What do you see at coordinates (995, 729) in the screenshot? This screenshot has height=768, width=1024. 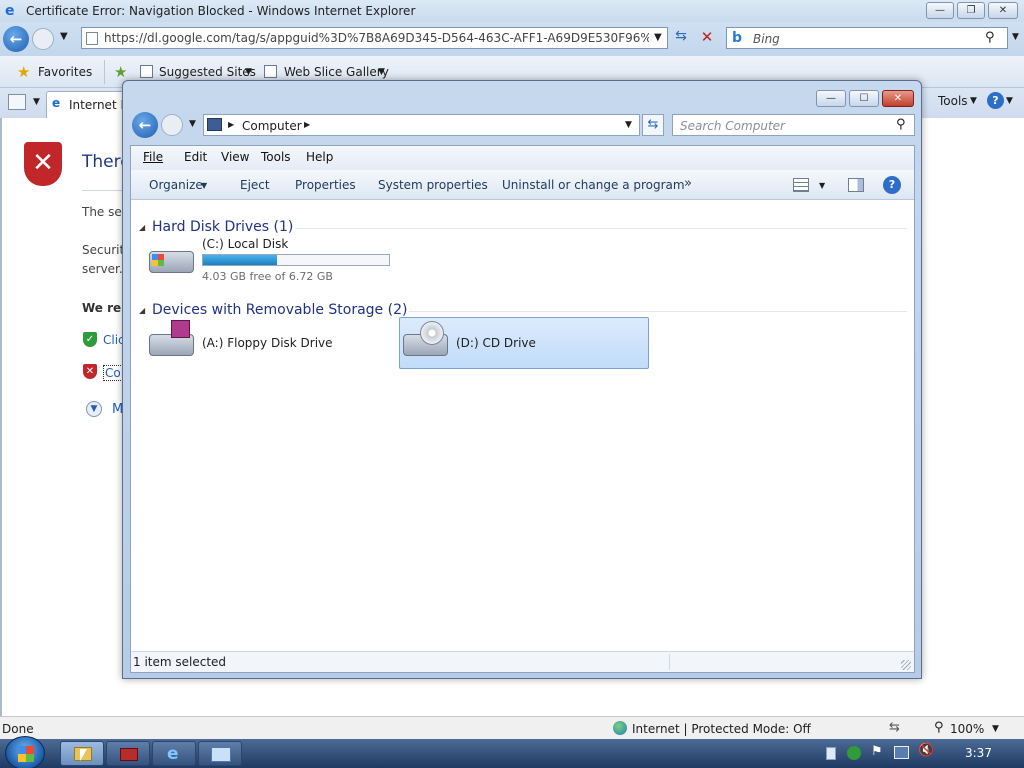 I see `zoom-chevron-icon: ▼` at bounding box center [995, 729].